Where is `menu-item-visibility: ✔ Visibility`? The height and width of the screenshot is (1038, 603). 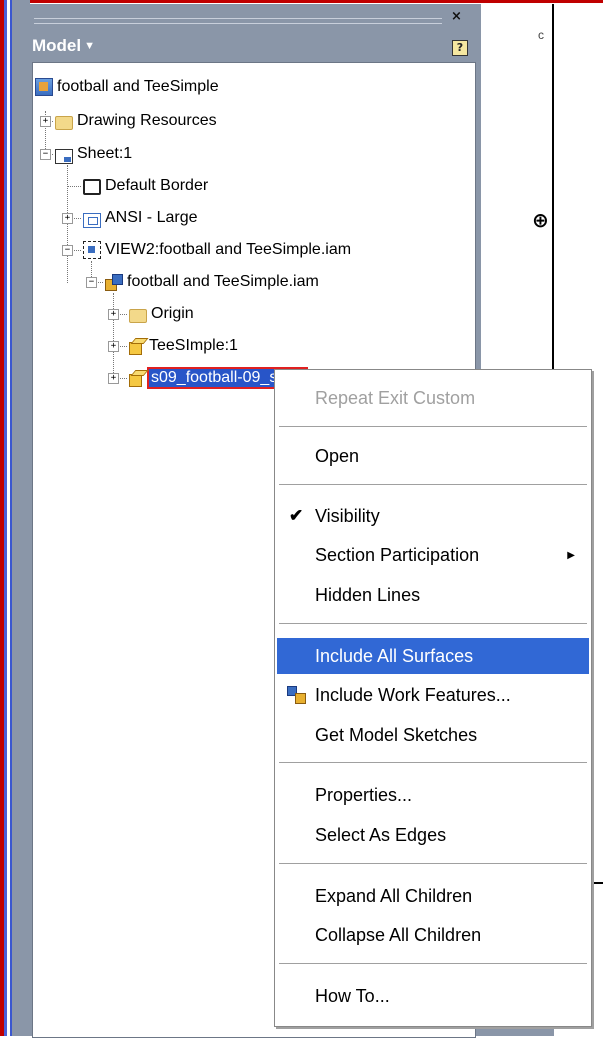
menu-item-visibility: ✔ Visibility is located at coordinates (433, 516).